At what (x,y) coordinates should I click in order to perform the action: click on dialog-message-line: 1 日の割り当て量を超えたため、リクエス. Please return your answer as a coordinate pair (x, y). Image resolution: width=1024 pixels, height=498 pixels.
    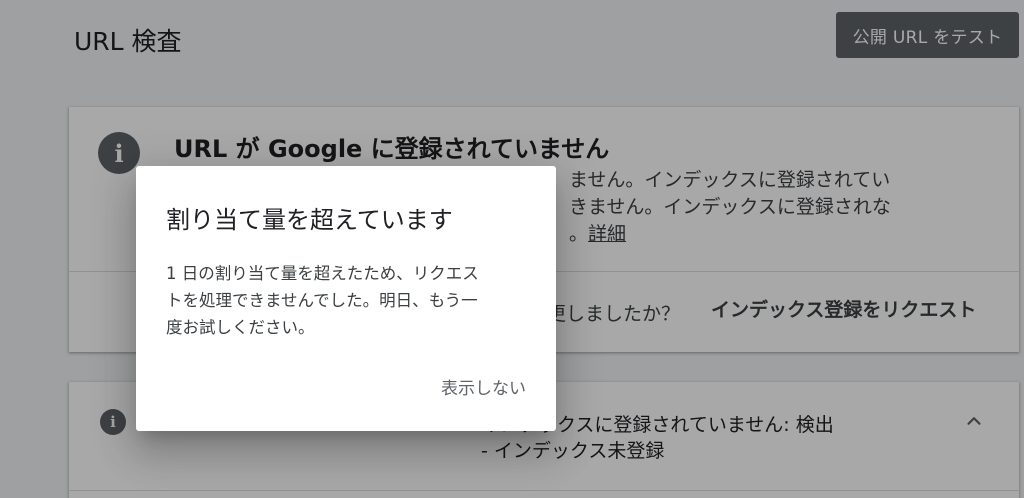
    Looking at the image, I should click on (322, 273).